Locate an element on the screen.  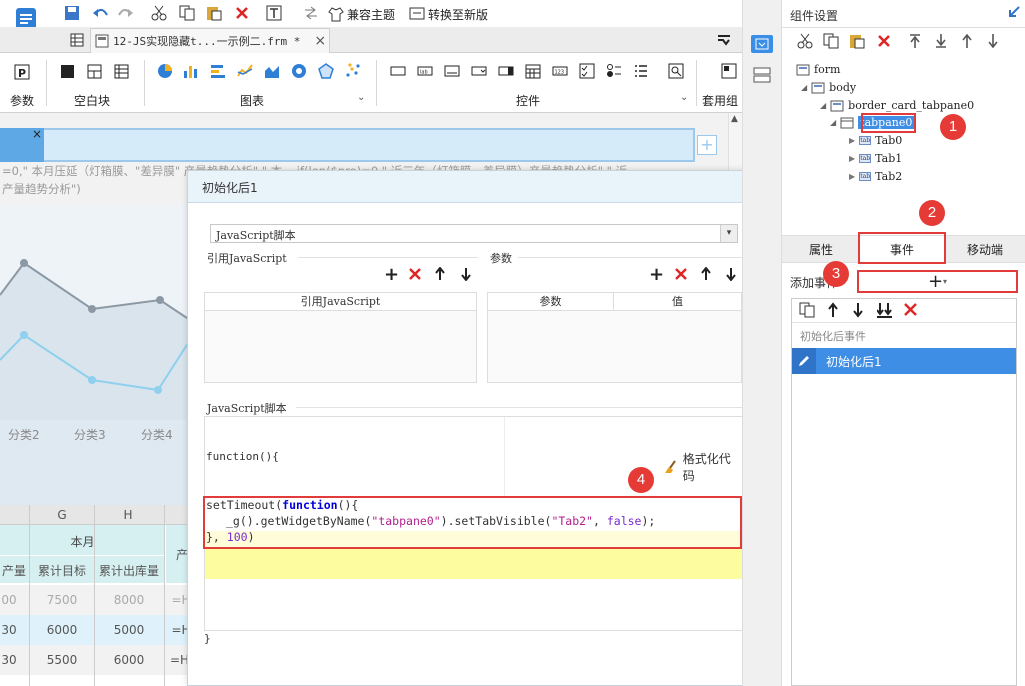
widget-panel-button is located at coordinates (762, 44).